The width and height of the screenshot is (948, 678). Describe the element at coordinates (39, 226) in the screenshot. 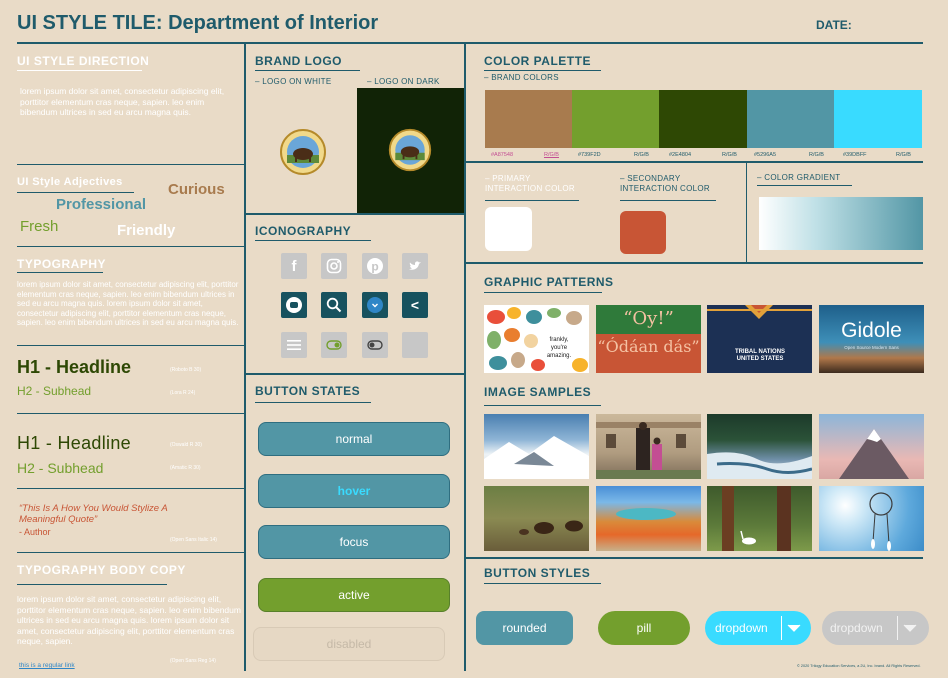

I see `adjective-fresh: Fresh` at that location.